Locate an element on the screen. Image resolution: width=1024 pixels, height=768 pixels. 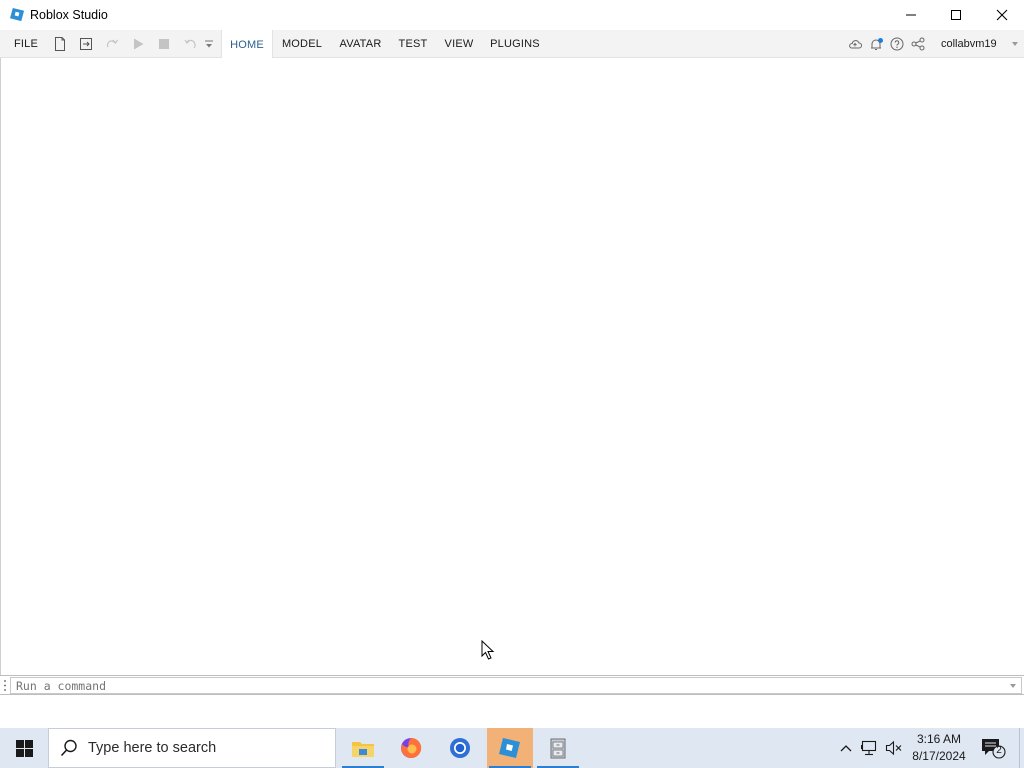
ribbon-bar: FILE HOME MODEL AVATAR TEST VIEW PLUGINS is located at coordinates (512, 44).